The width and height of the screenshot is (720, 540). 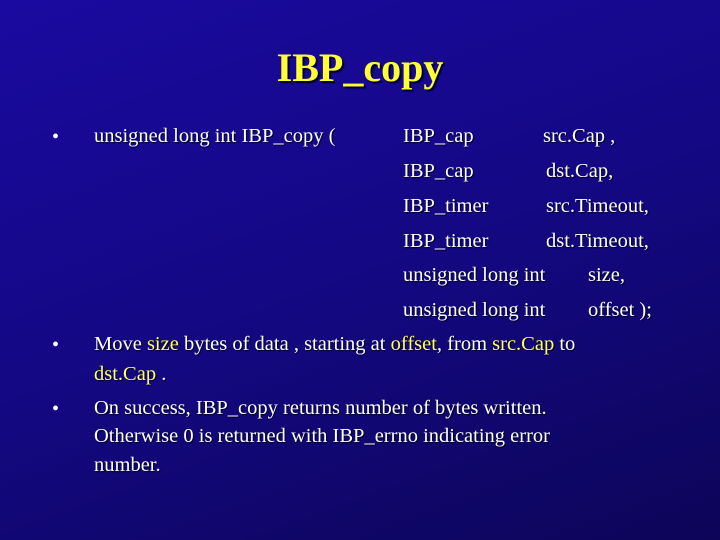 I want to click on text: bytes of data , starting at, so click(x=284, y=344).